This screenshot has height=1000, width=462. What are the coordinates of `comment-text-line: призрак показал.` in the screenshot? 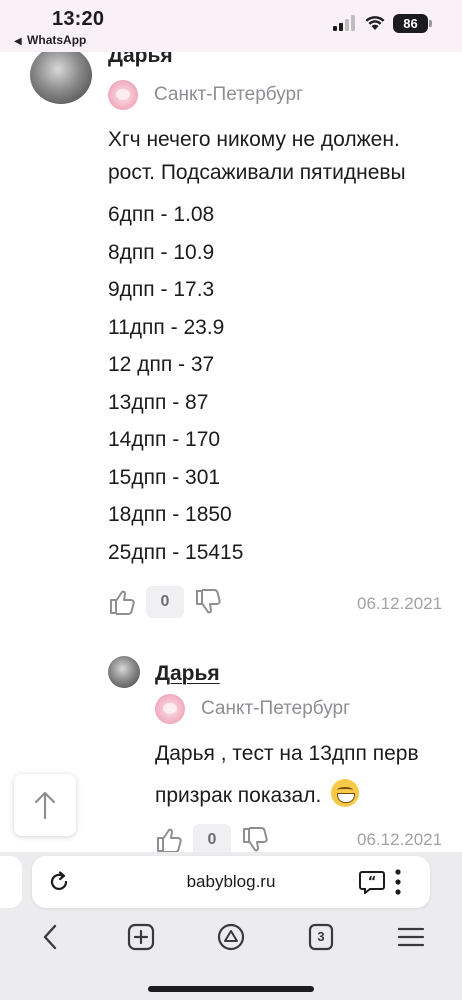 It's located at (257, 793).